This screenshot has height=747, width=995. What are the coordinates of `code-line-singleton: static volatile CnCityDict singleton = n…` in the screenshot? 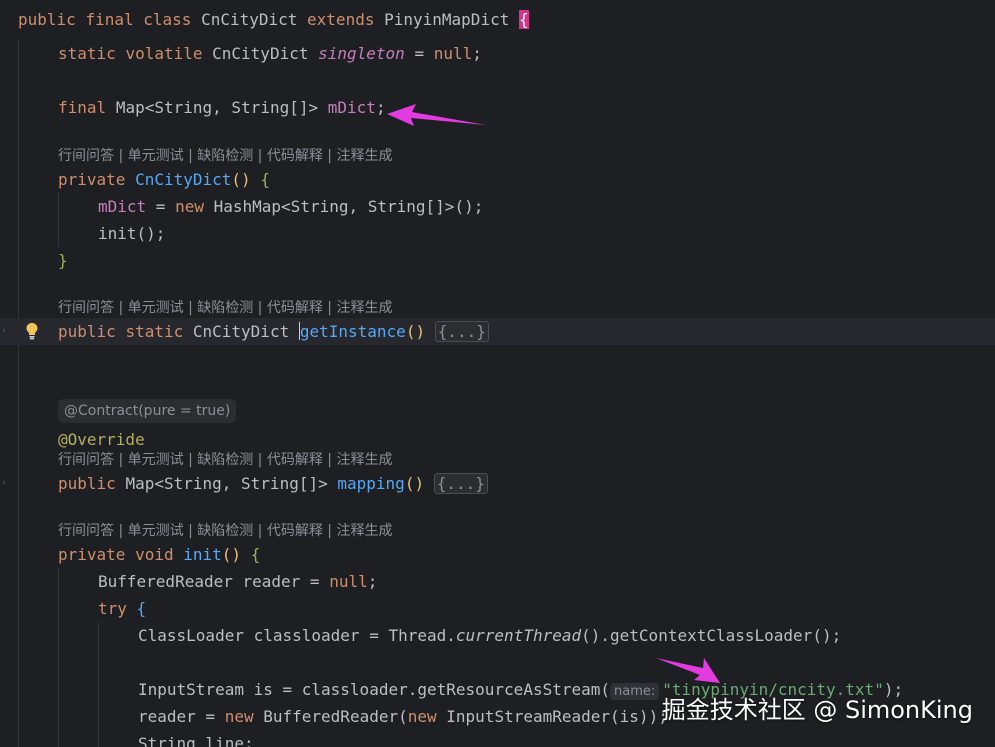 It's located at (241, 53).